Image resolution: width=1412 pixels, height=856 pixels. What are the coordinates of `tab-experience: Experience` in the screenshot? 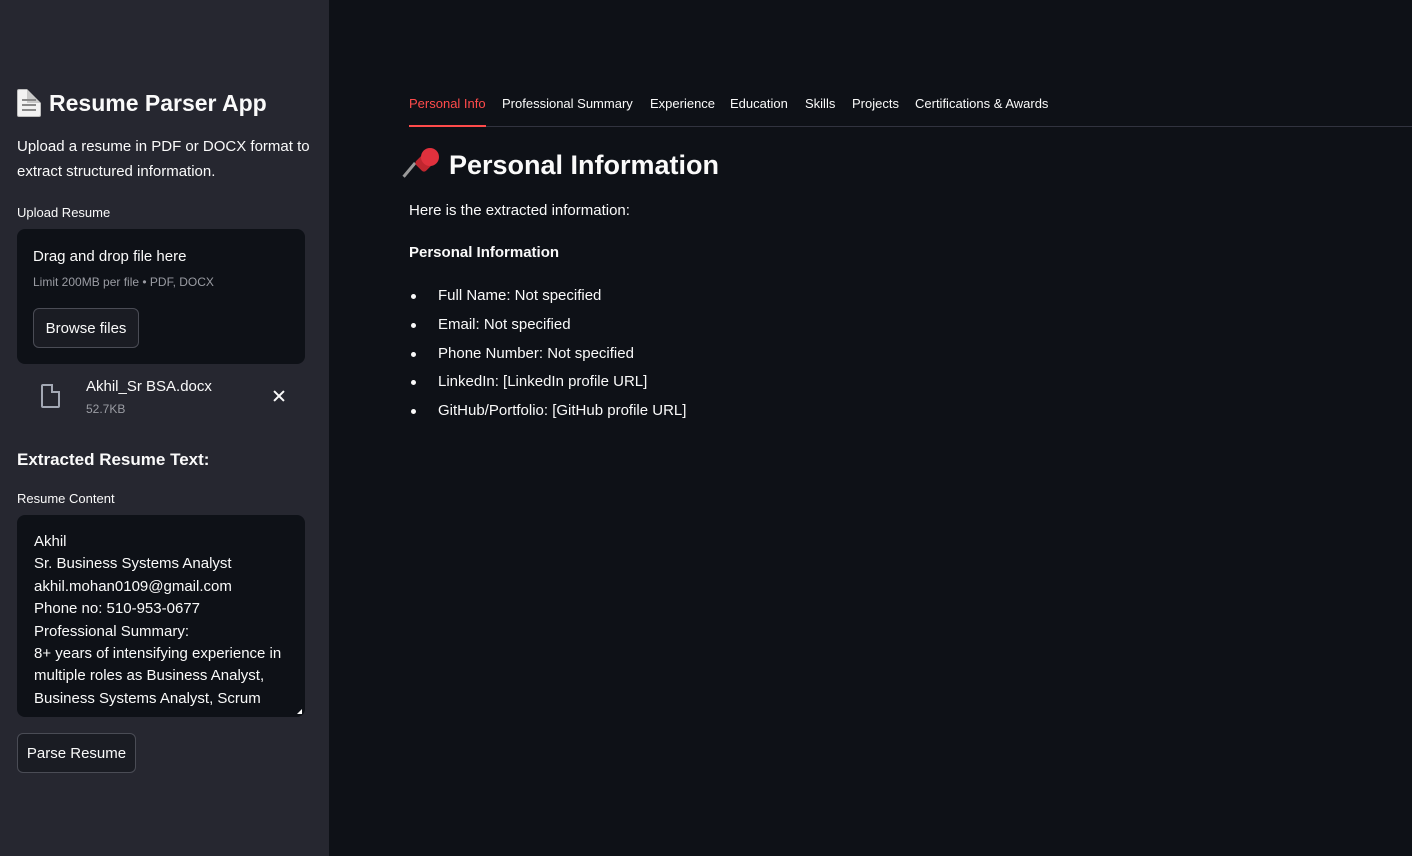 It's located at (682, 111).